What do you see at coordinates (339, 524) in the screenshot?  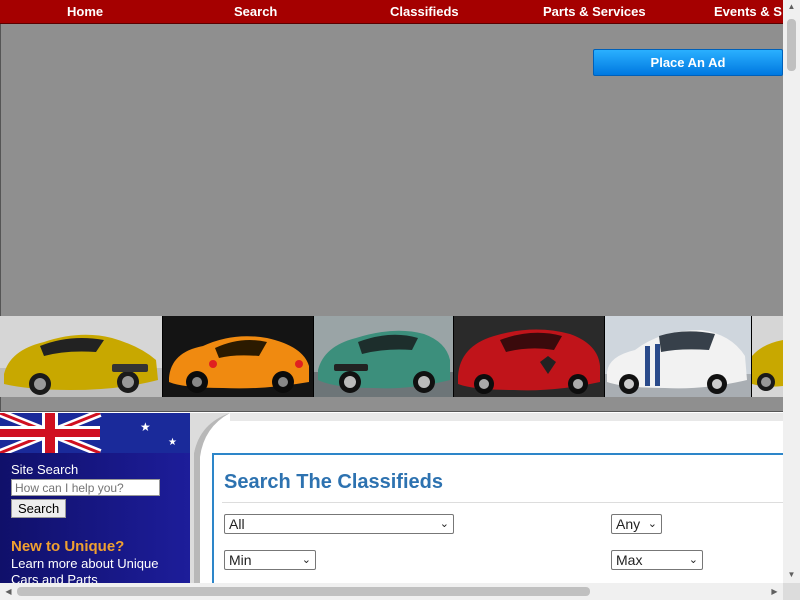 I see `make-select: All ⌄` at bounding box center [339, 524].